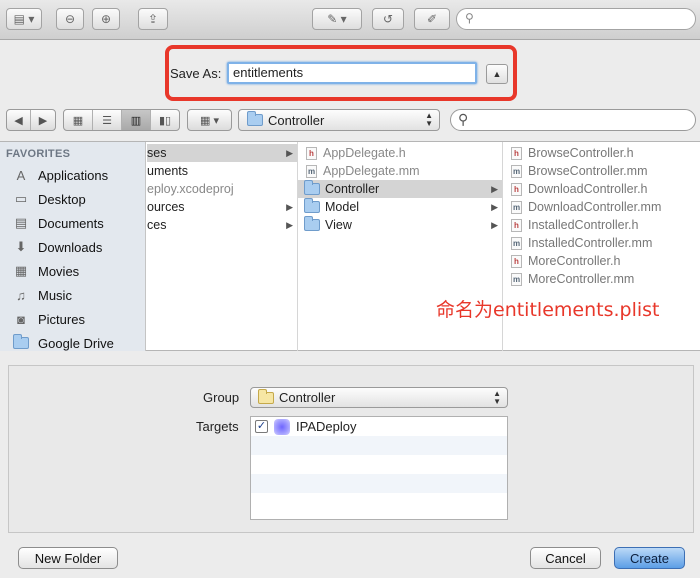  What do you see at coordinates (190, 189) in the screenshot?
I see `item-label: eploy.xcodeproj` at bounding box center [190, 189].